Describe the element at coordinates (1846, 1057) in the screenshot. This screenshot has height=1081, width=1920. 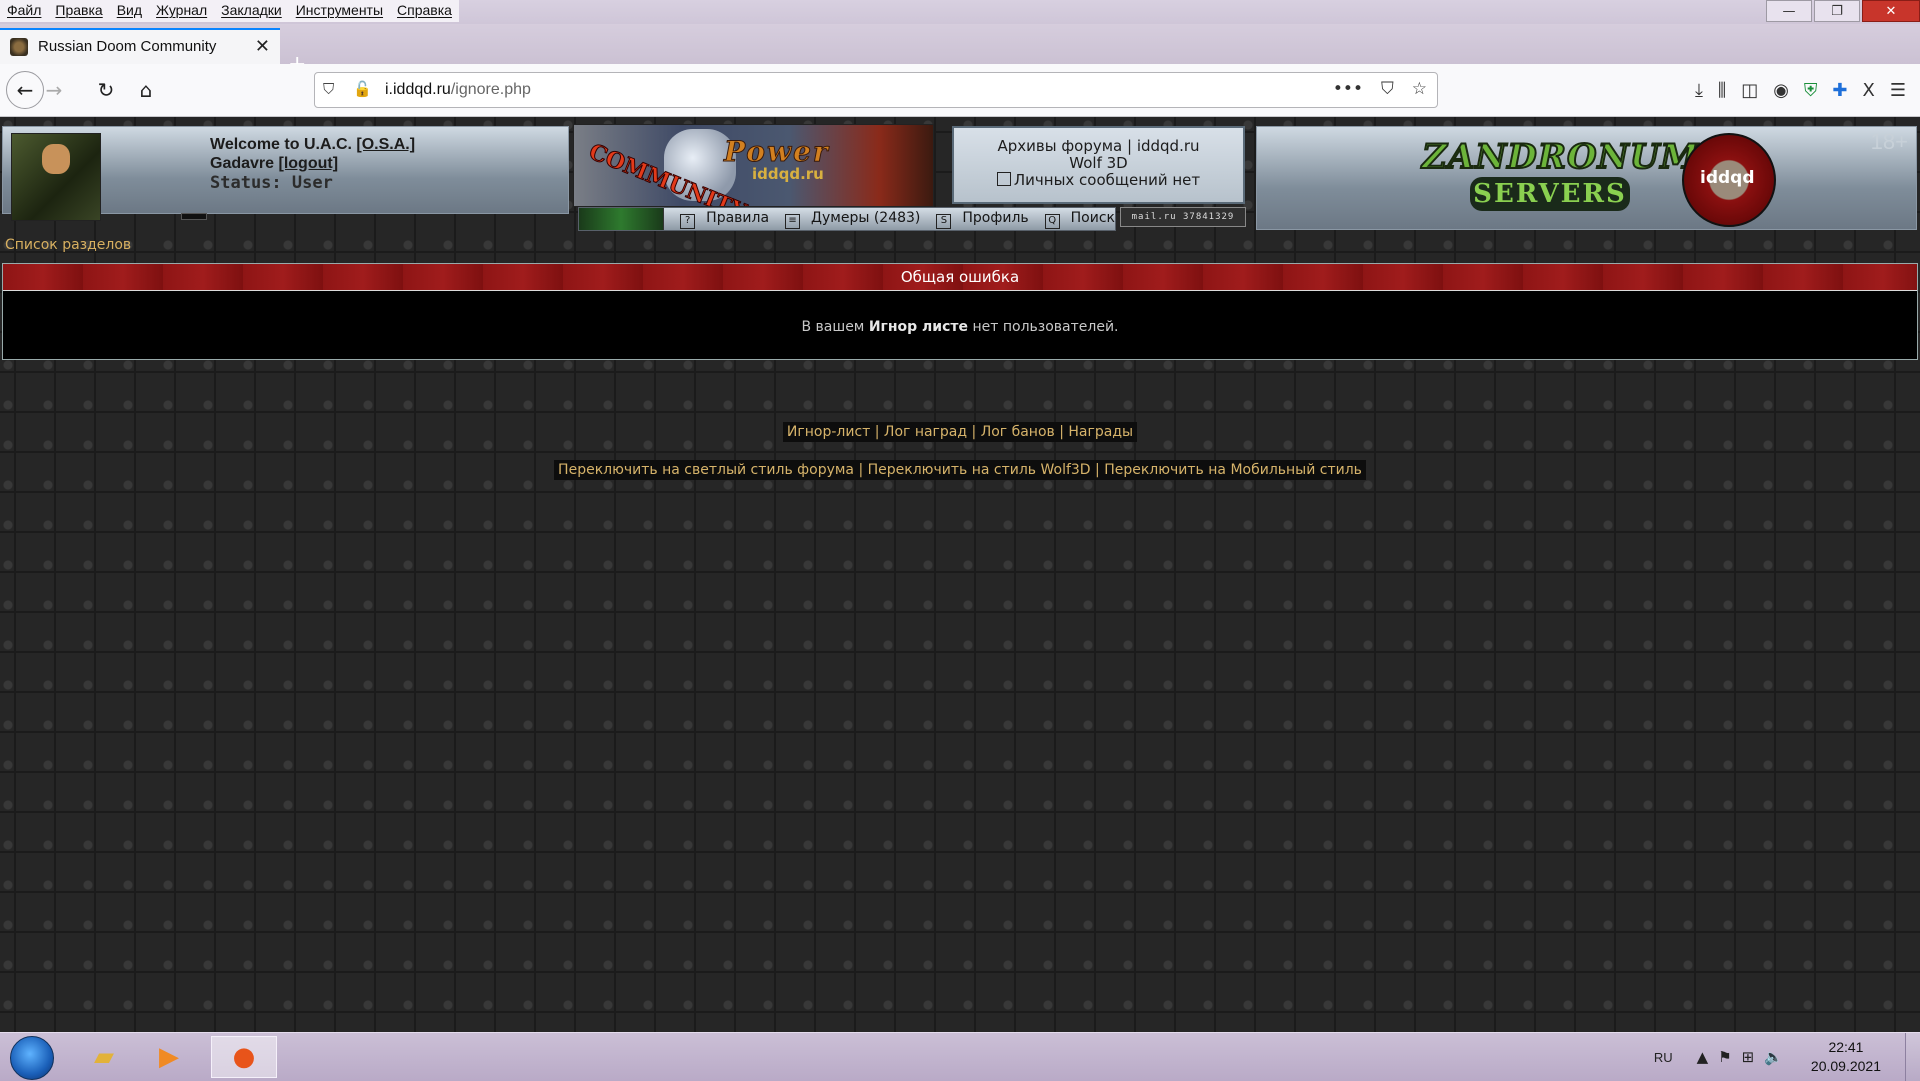
I see `clock: 22:41 20.09.2021` at that location.